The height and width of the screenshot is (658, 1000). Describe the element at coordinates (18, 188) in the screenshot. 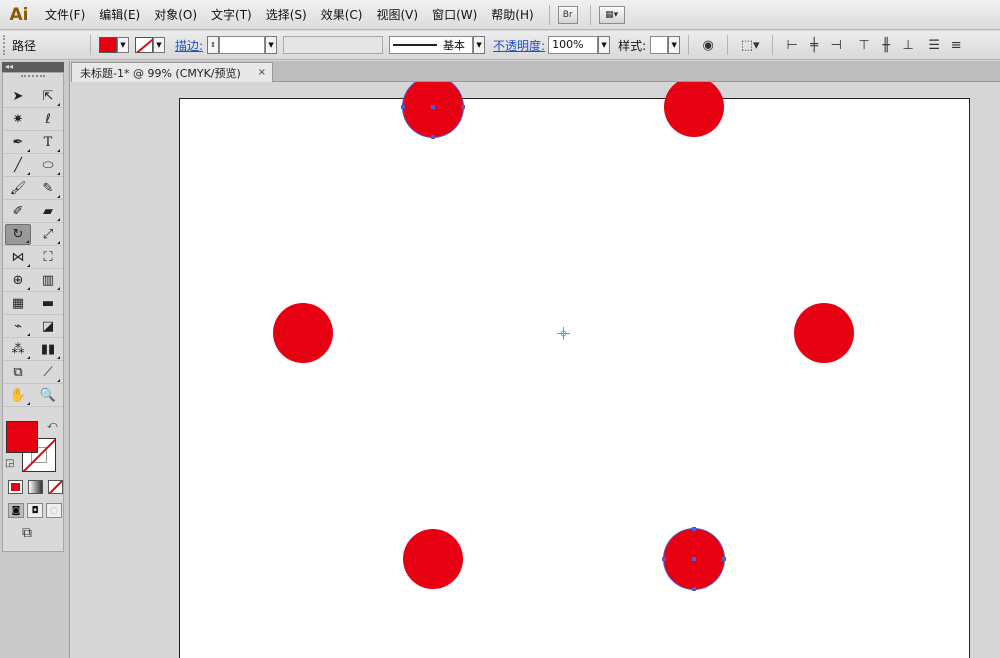

I see `paintbrush-tool-icon: 🖌` at that location.